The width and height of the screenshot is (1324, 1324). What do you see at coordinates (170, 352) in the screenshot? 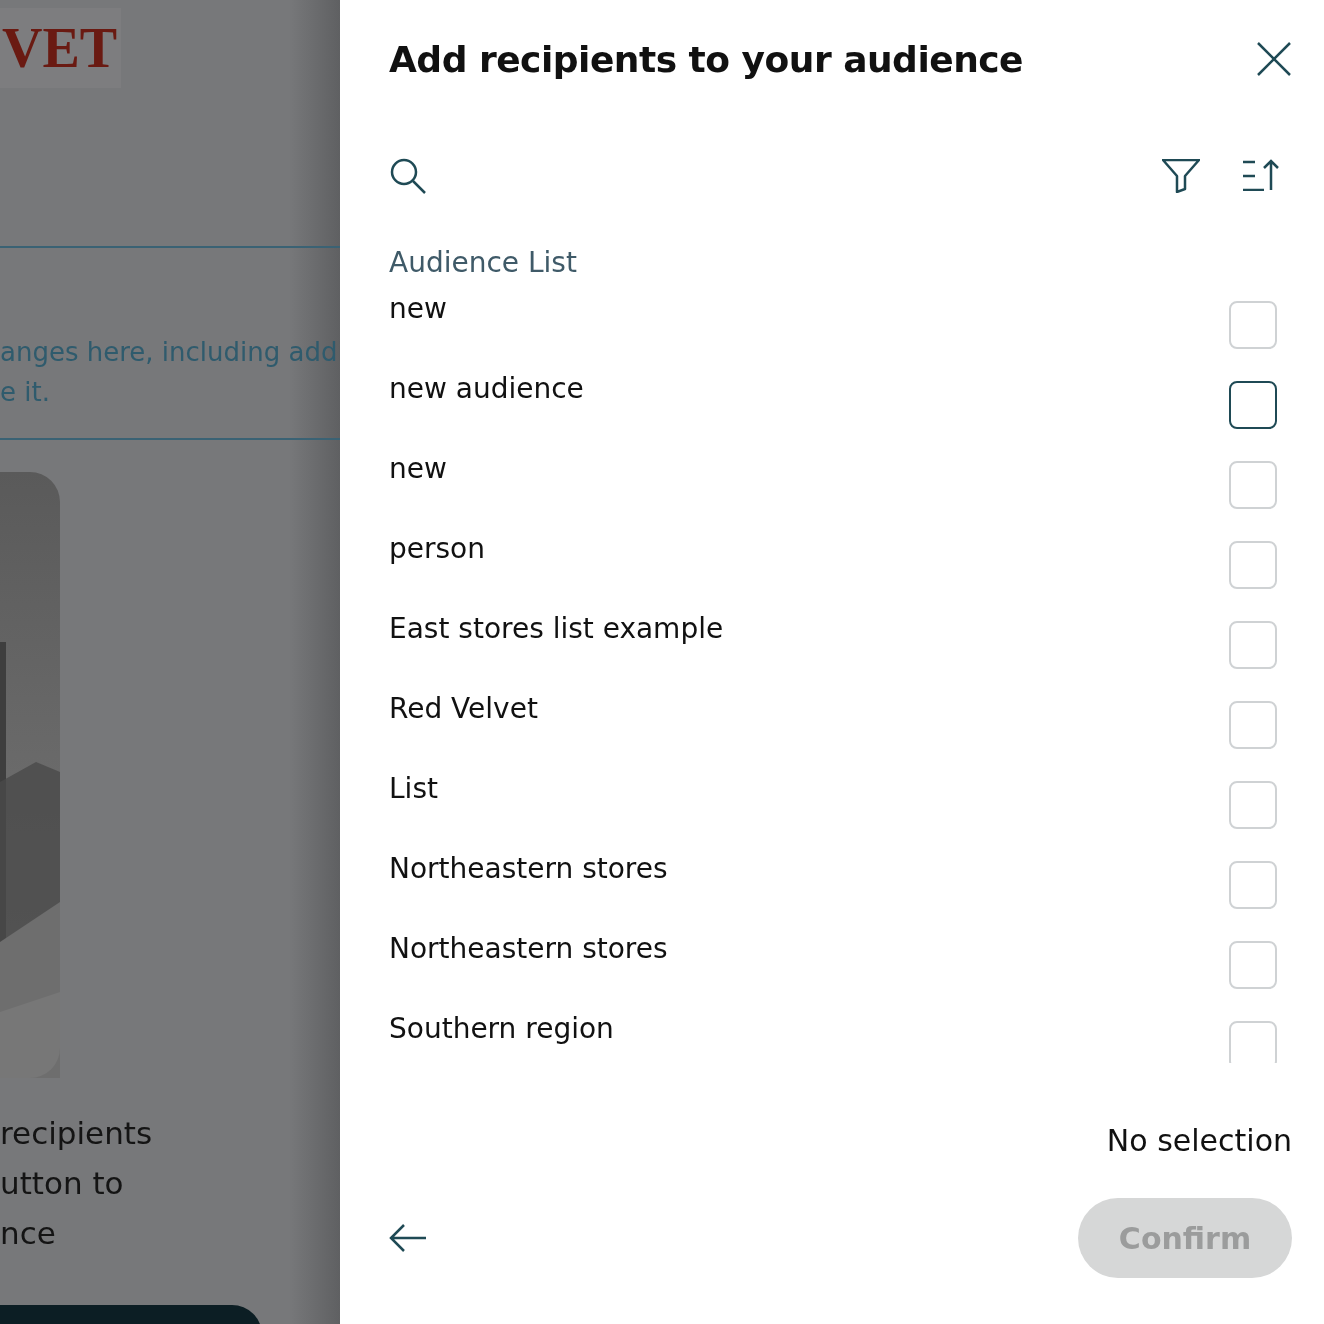
I see `notice-text: anges here, including addi` at bounding box center [170, 352].